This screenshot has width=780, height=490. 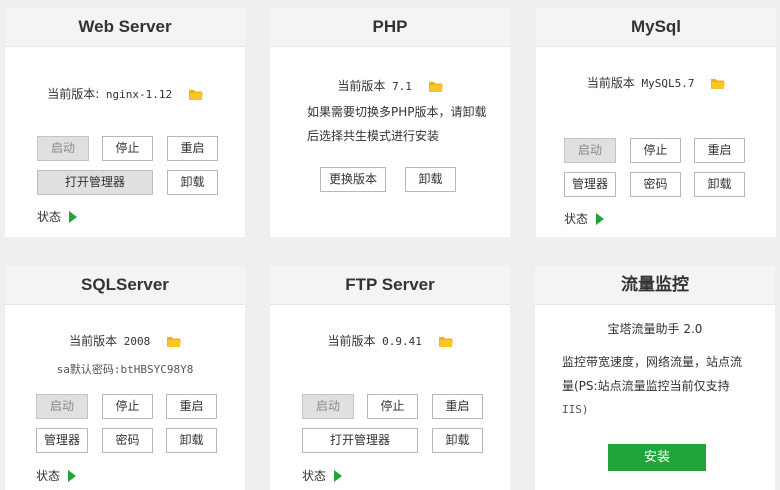 What do you see at coordinates (390, 285) in the screenshot?
I see `card-title: FTP Server` at bounding box center [390, 285].